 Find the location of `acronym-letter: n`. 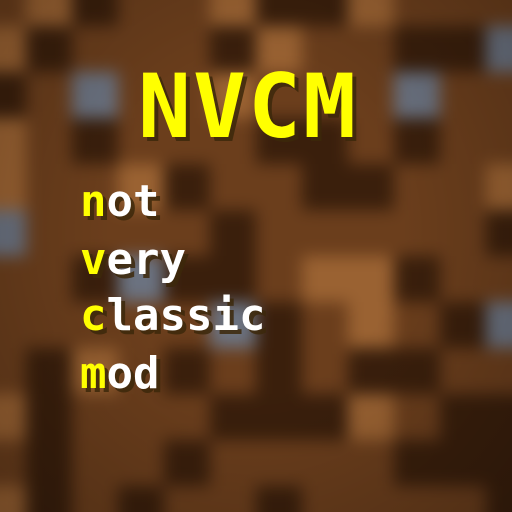

acronym-letter: n is located at coordinates (93, 201).